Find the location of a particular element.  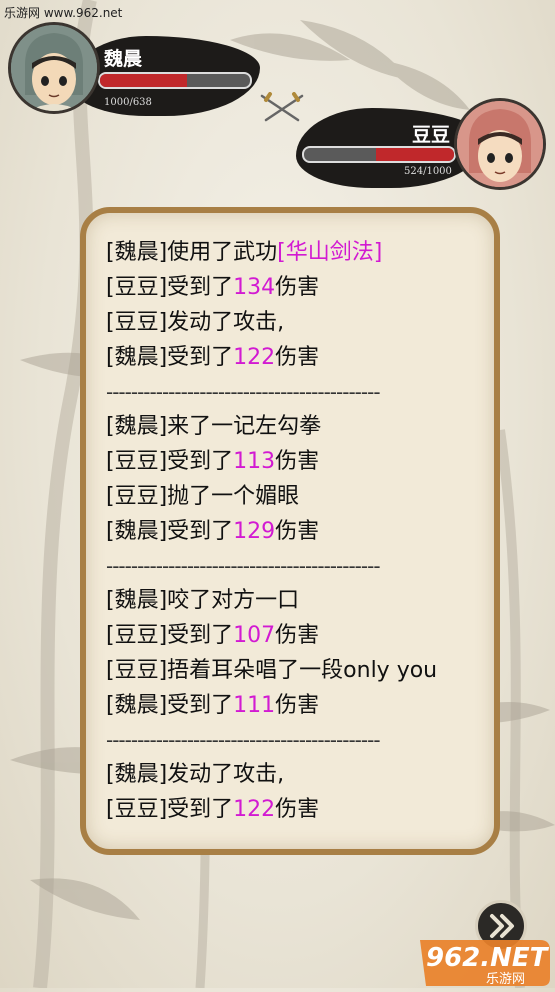

log-line: [豆豆]发动了攻击, is located at coordinates (295, 322).